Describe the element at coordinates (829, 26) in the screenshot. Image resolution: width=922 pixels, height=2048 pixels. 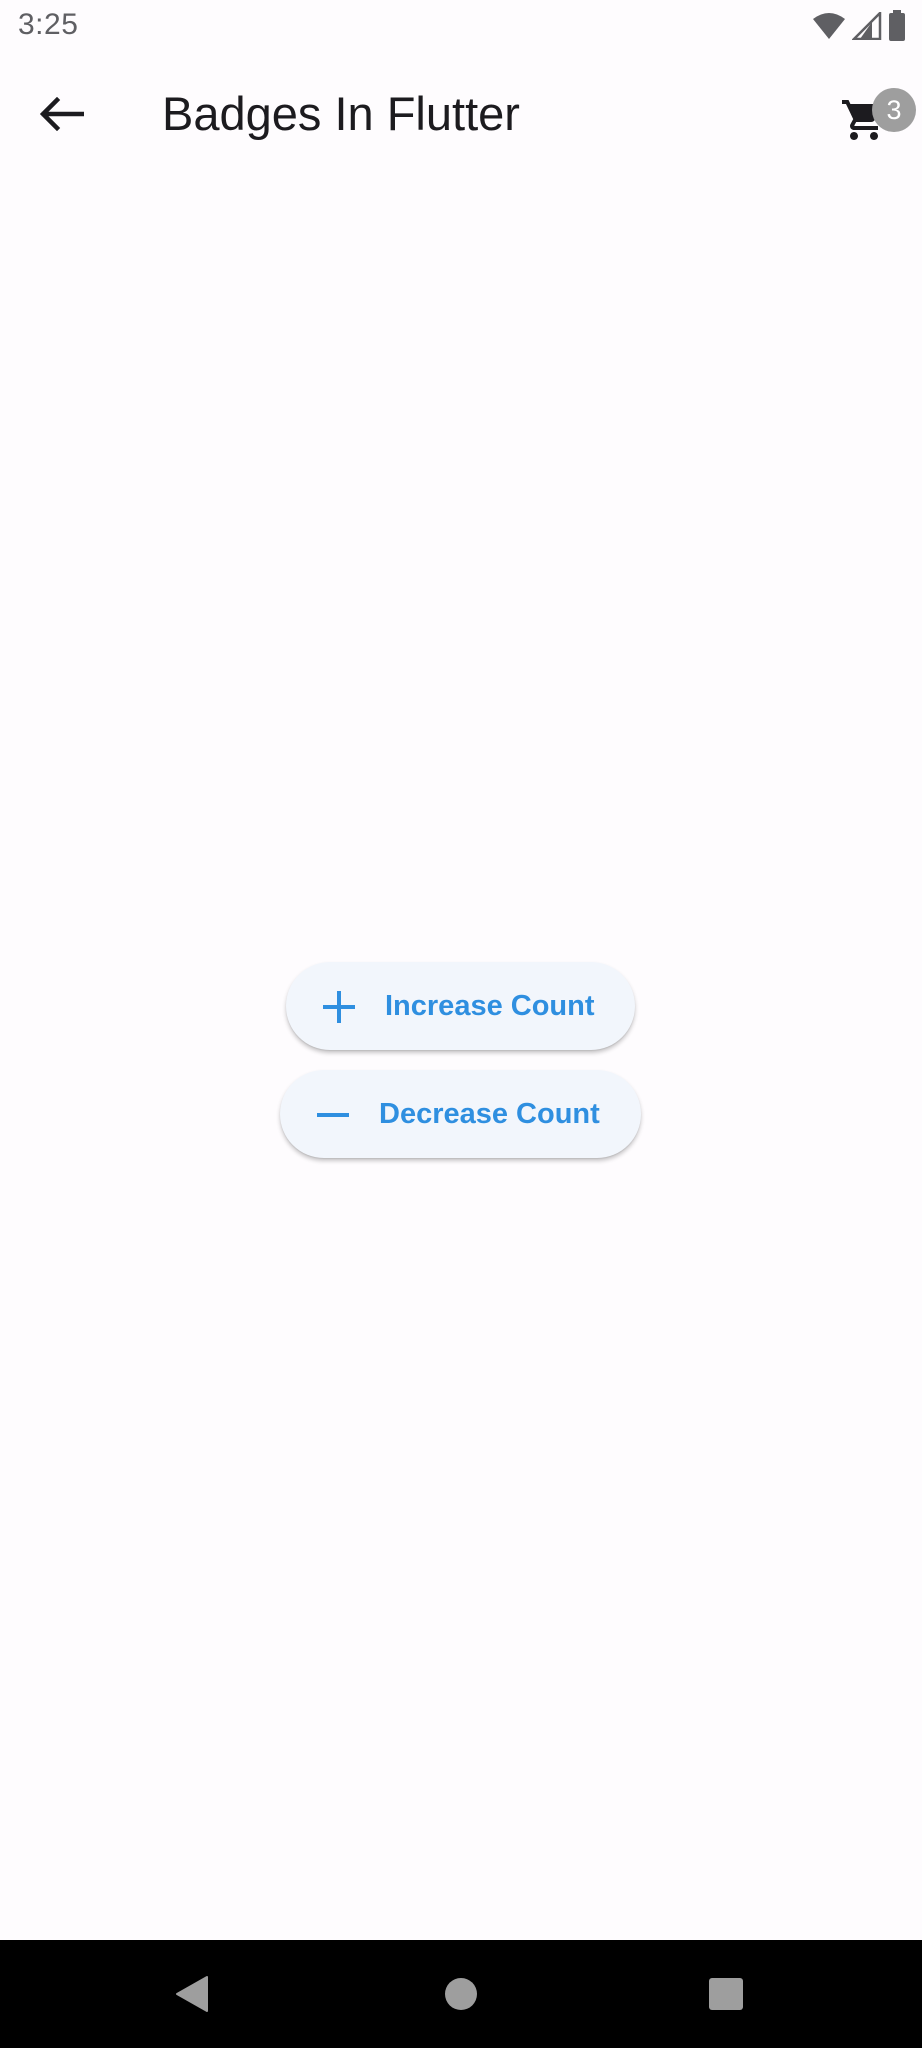
I see `wifi-icon` at that location.